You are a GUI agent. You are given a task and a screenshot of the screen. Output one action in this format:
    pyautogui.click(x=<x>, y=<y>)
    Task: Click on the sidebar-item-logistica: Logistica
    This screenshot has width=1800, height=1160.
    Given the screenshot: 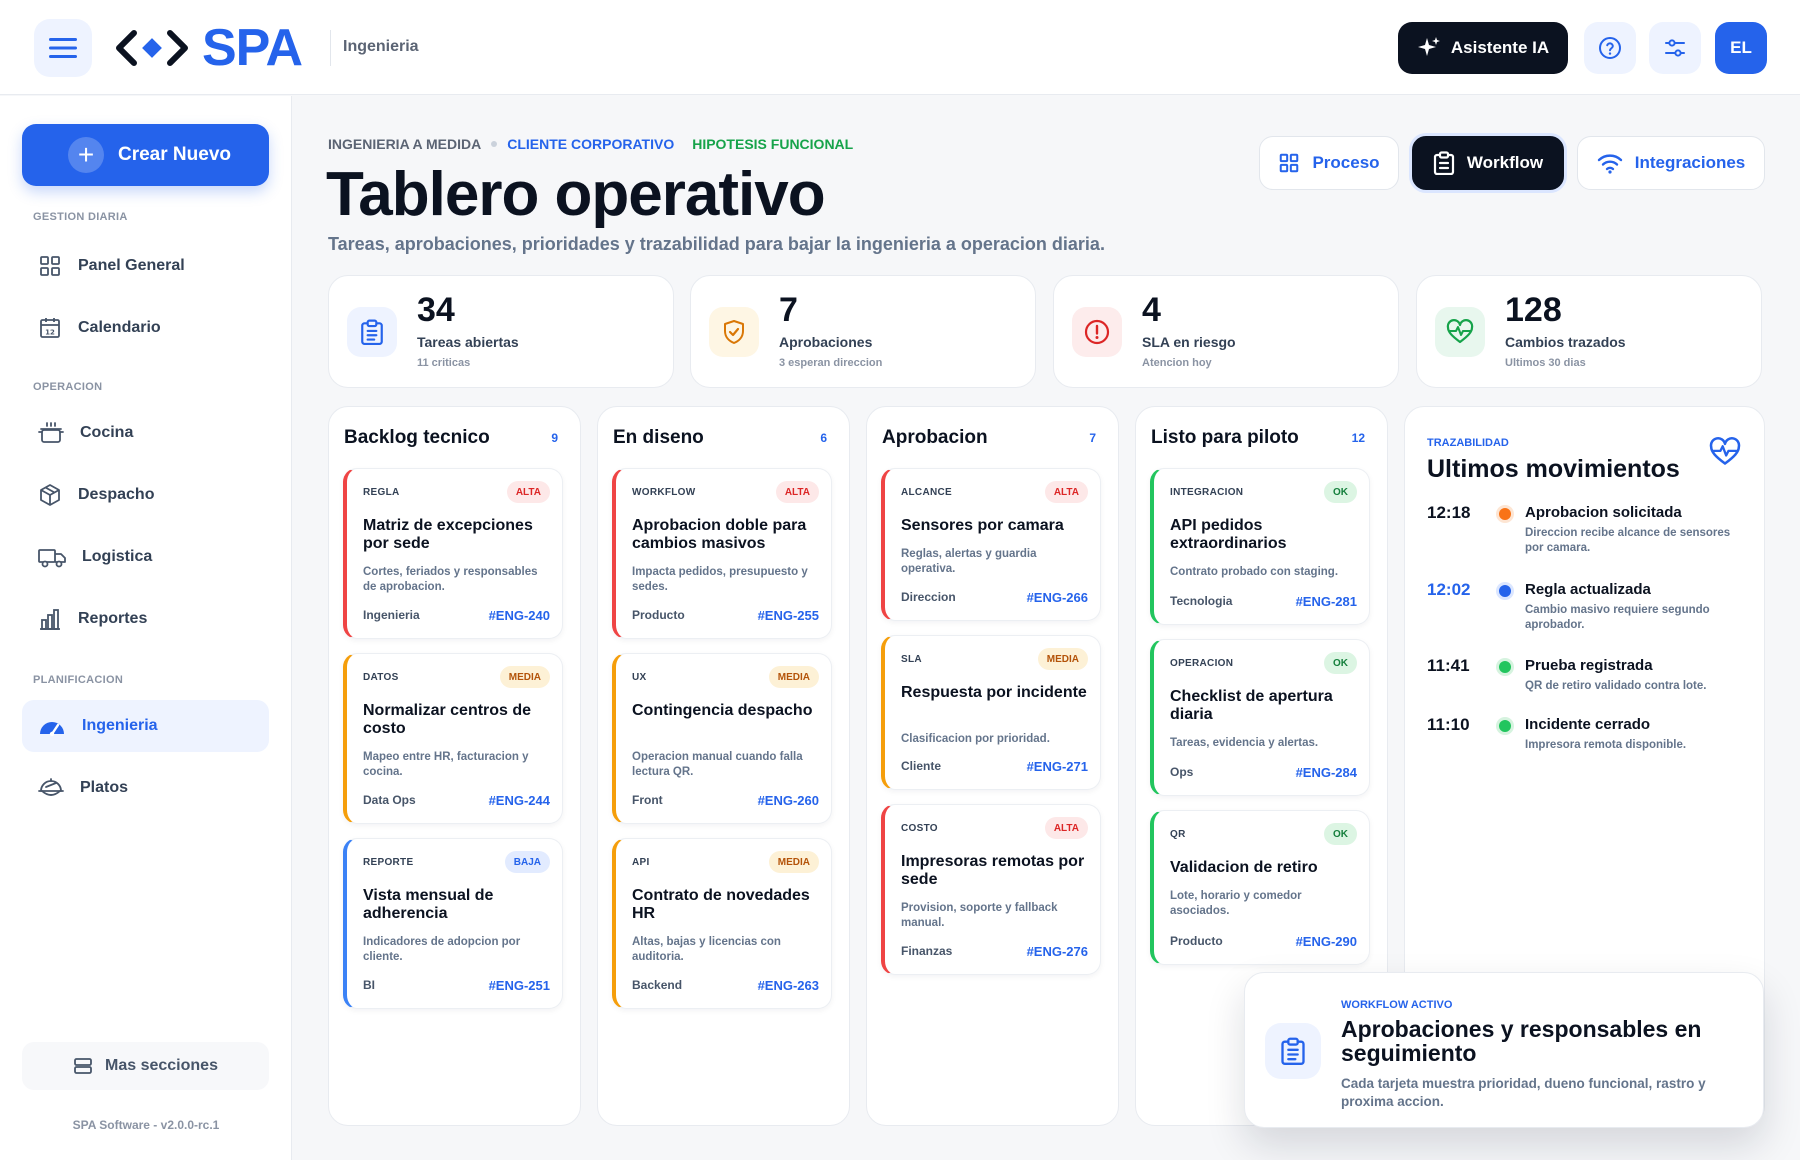 What is the action you would take?
    pyautogui.click(x=145, y=557)
    